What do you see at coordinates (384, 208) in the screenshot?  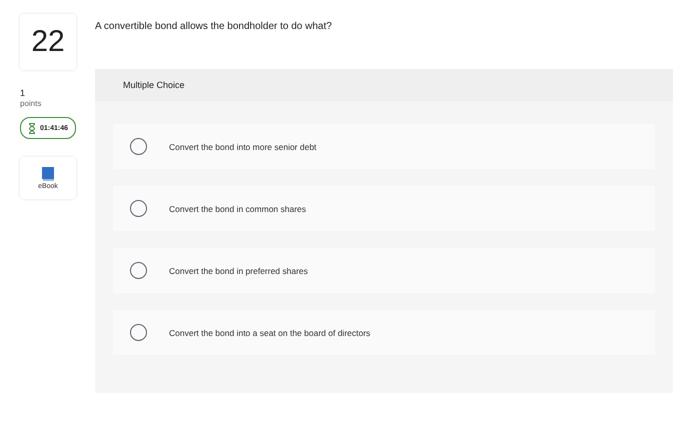 I see `answer-option: Convert the bond in common shares` at bounding box center [384, 208].